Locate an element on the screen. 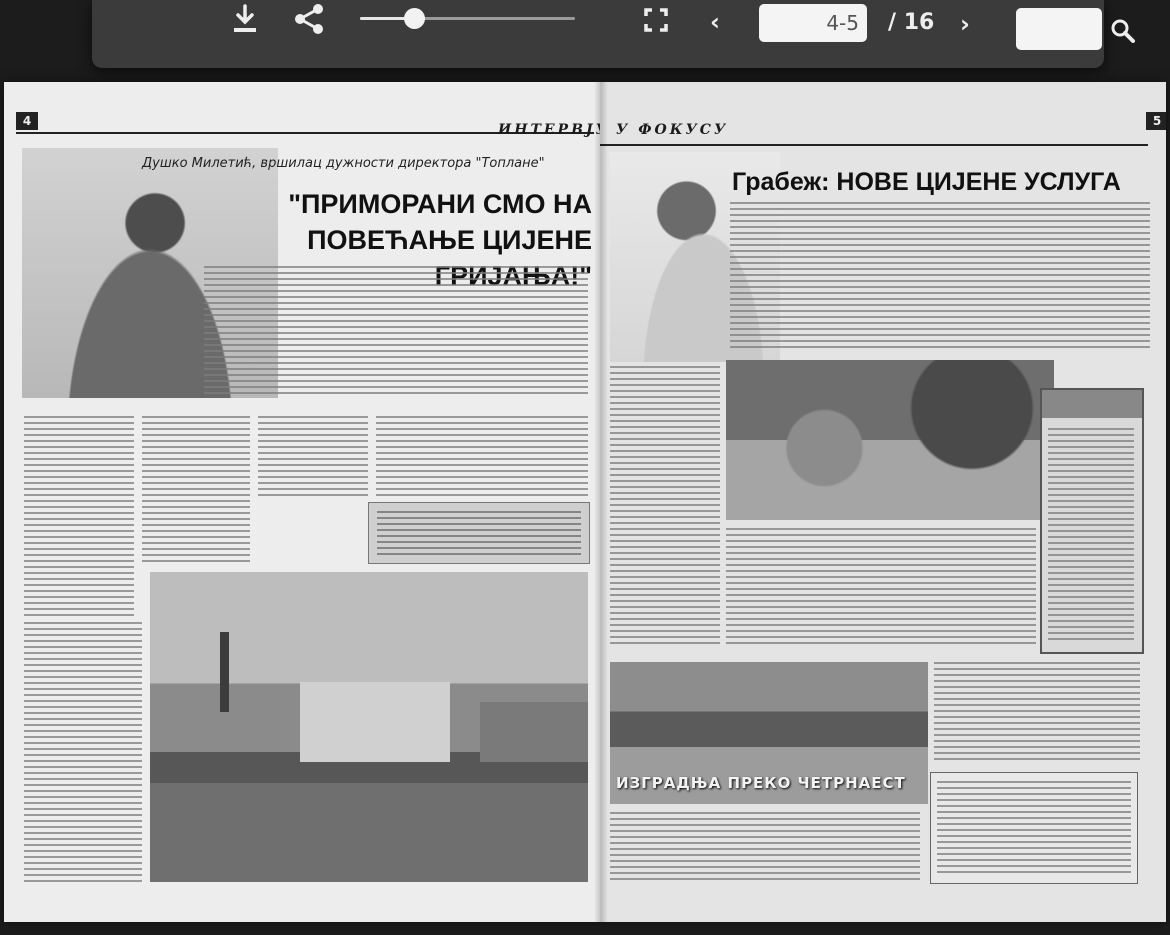 The image size is (1170, 935). street-photo: ИЗГРАДЊА ПРЕКО ЧЕТРНАЕСТ is located at coordinates (769, 733).